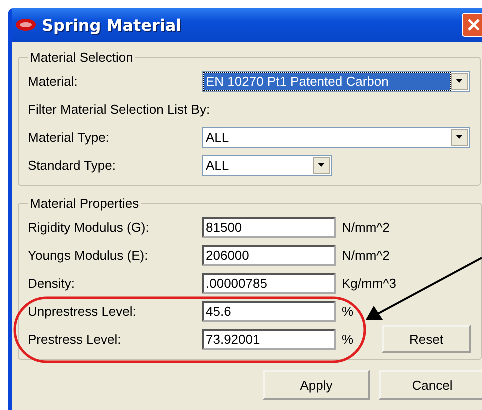  Describe the element at coordinates (83, 311) in the screenshot. I see `field-label: Unprestress Level:` at that location.